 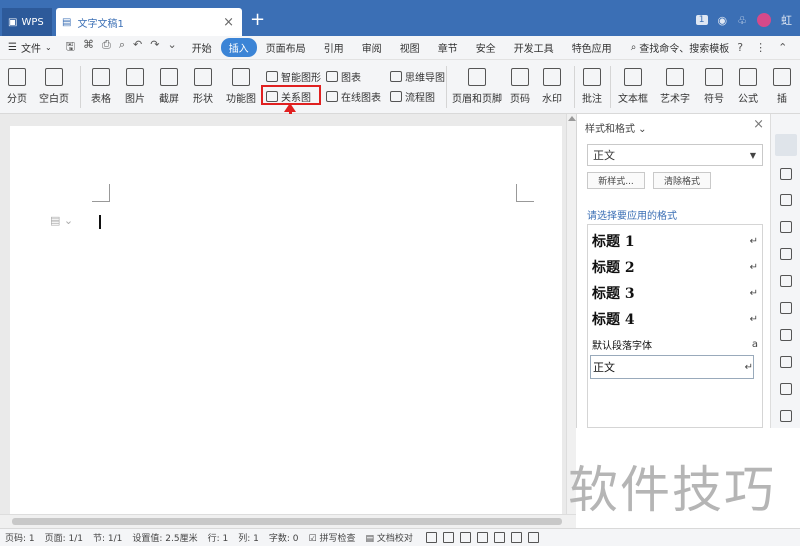 What do you see at coordinates (675, 319) in the screenshot?
I see `style-heading-4: 标题 4 ↵` at bounding box center [675, 319].